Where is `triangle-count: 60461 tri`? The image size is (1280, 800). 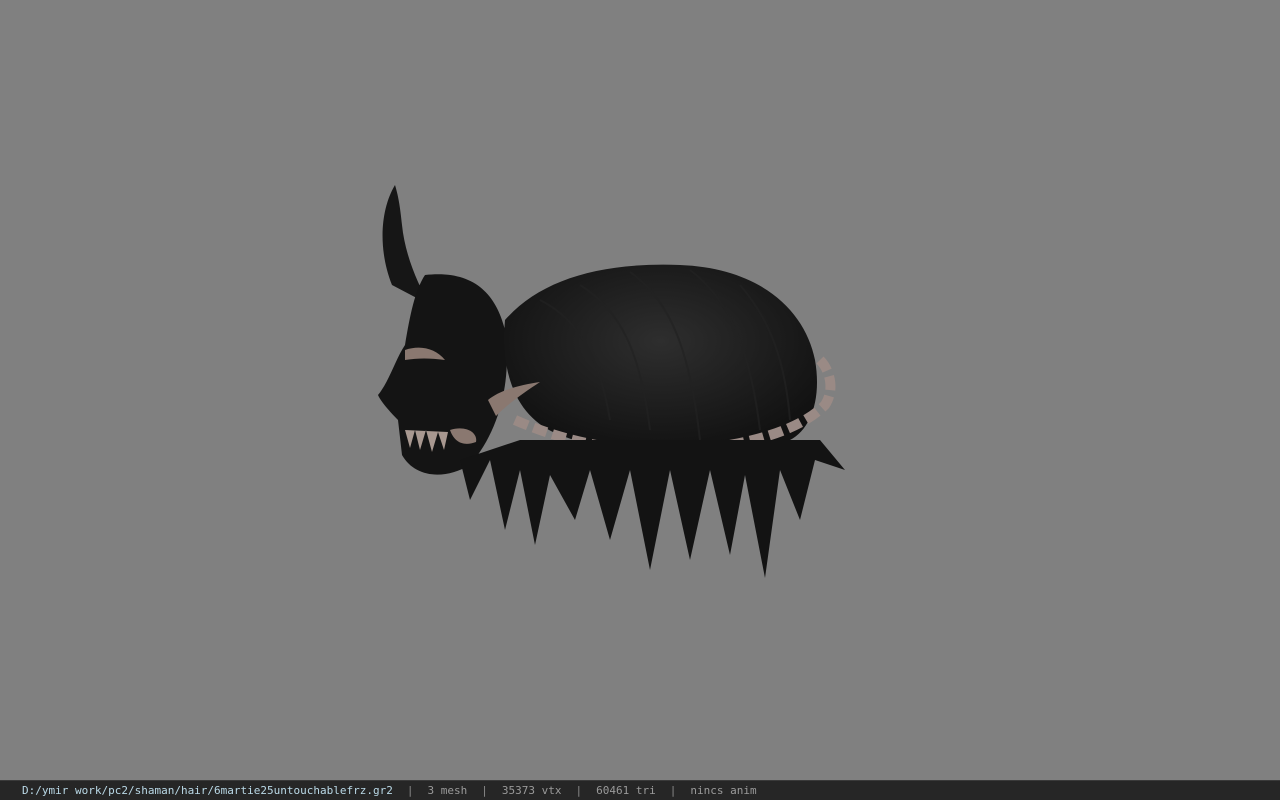 triangle-count: 60461 tri is located at coordinates (626, 790).